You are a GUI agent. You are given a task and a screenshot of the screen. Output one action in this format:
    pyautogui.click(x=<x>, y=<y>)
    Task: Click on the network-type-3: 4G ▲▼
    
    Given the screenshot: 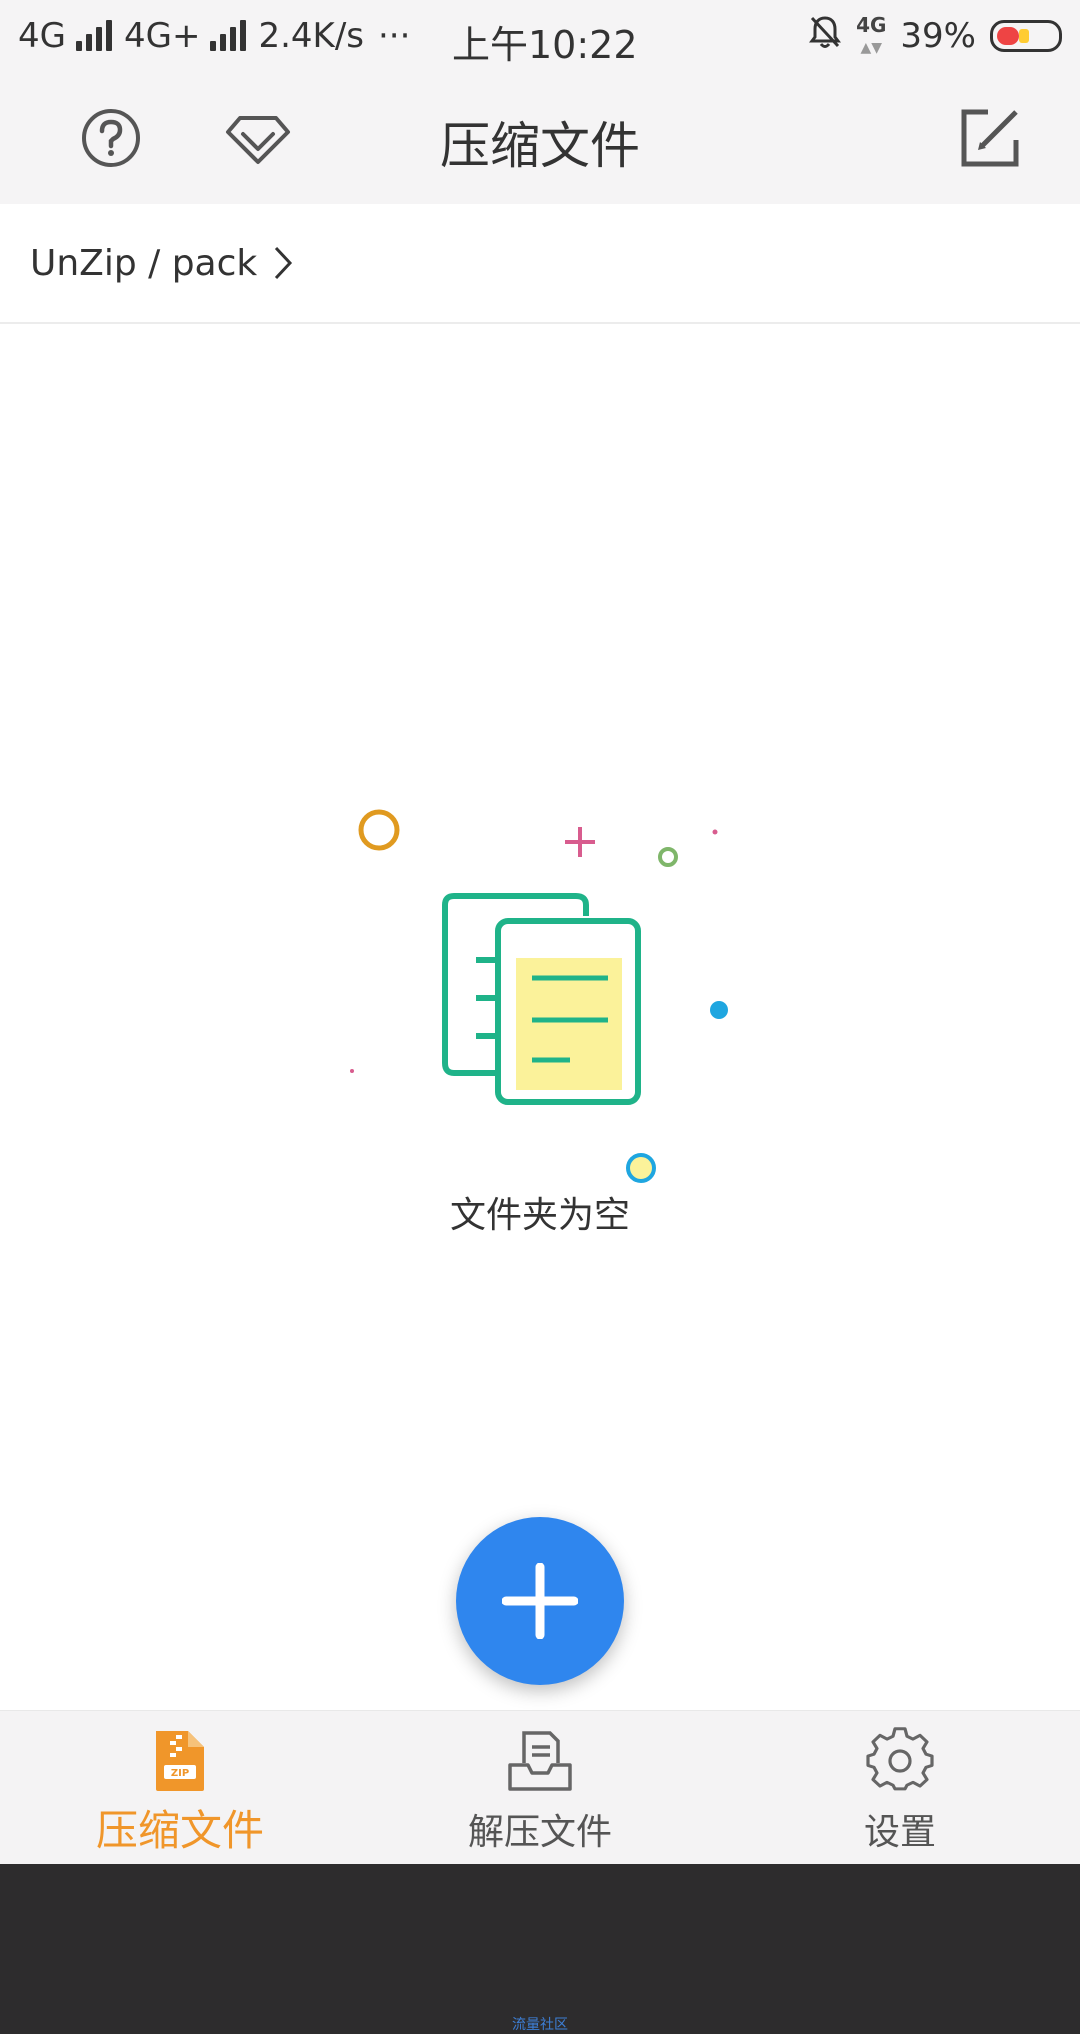 What is the action you would take?
    pyautogui.click(x=871, y=34)
    